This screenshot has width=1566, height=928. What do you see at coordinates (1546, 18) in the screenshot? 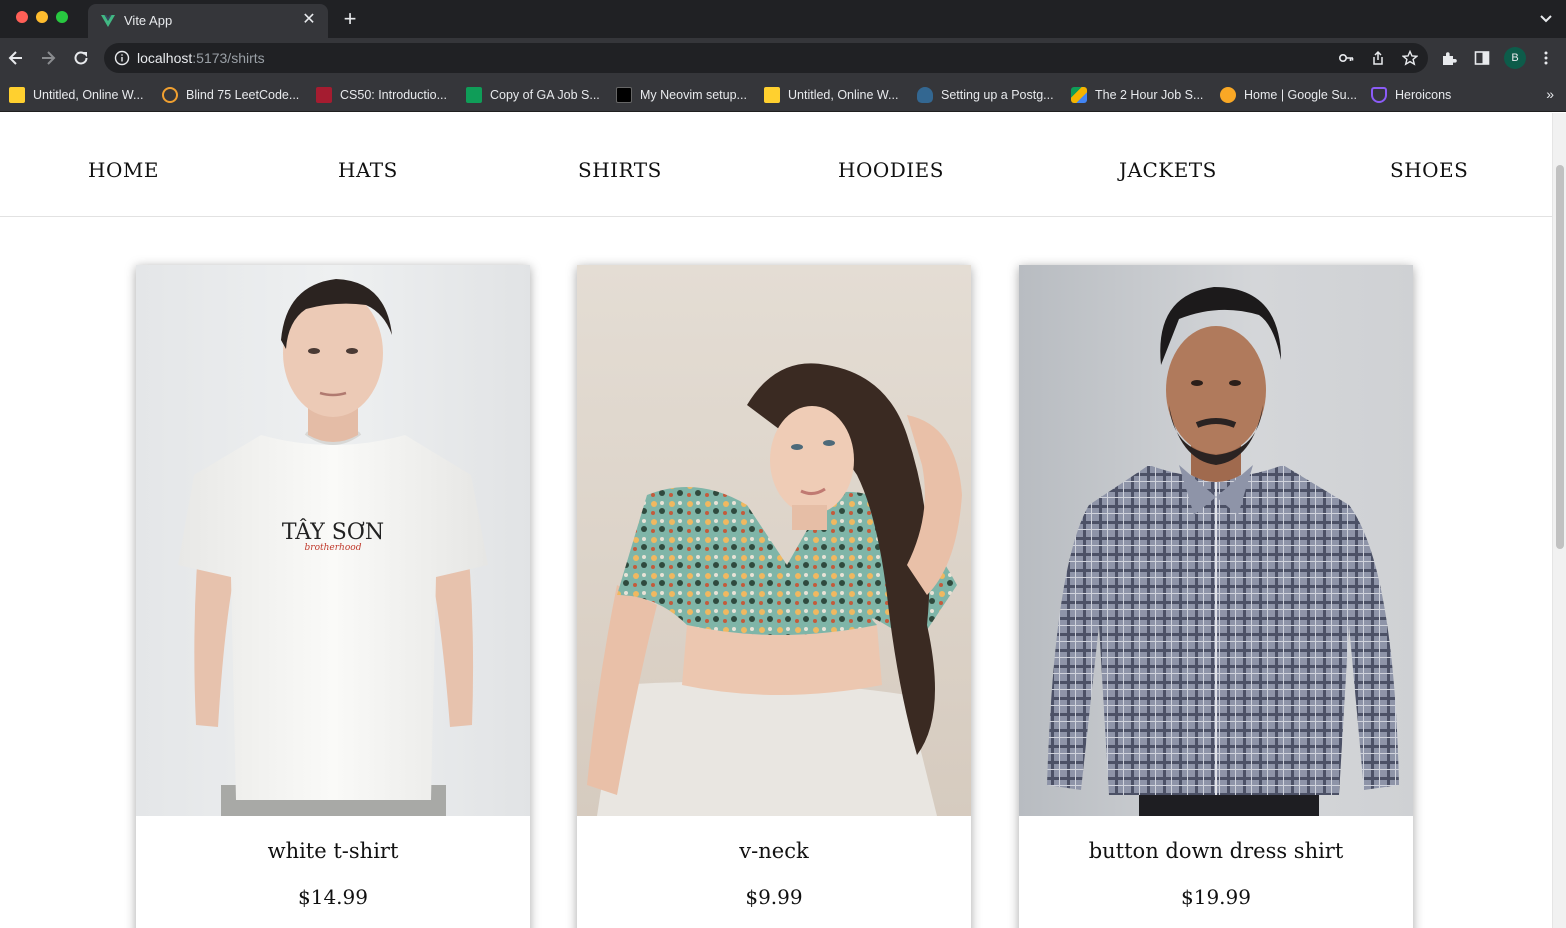
I see `chevron-down-icon` at bounding box center [1546, 18].